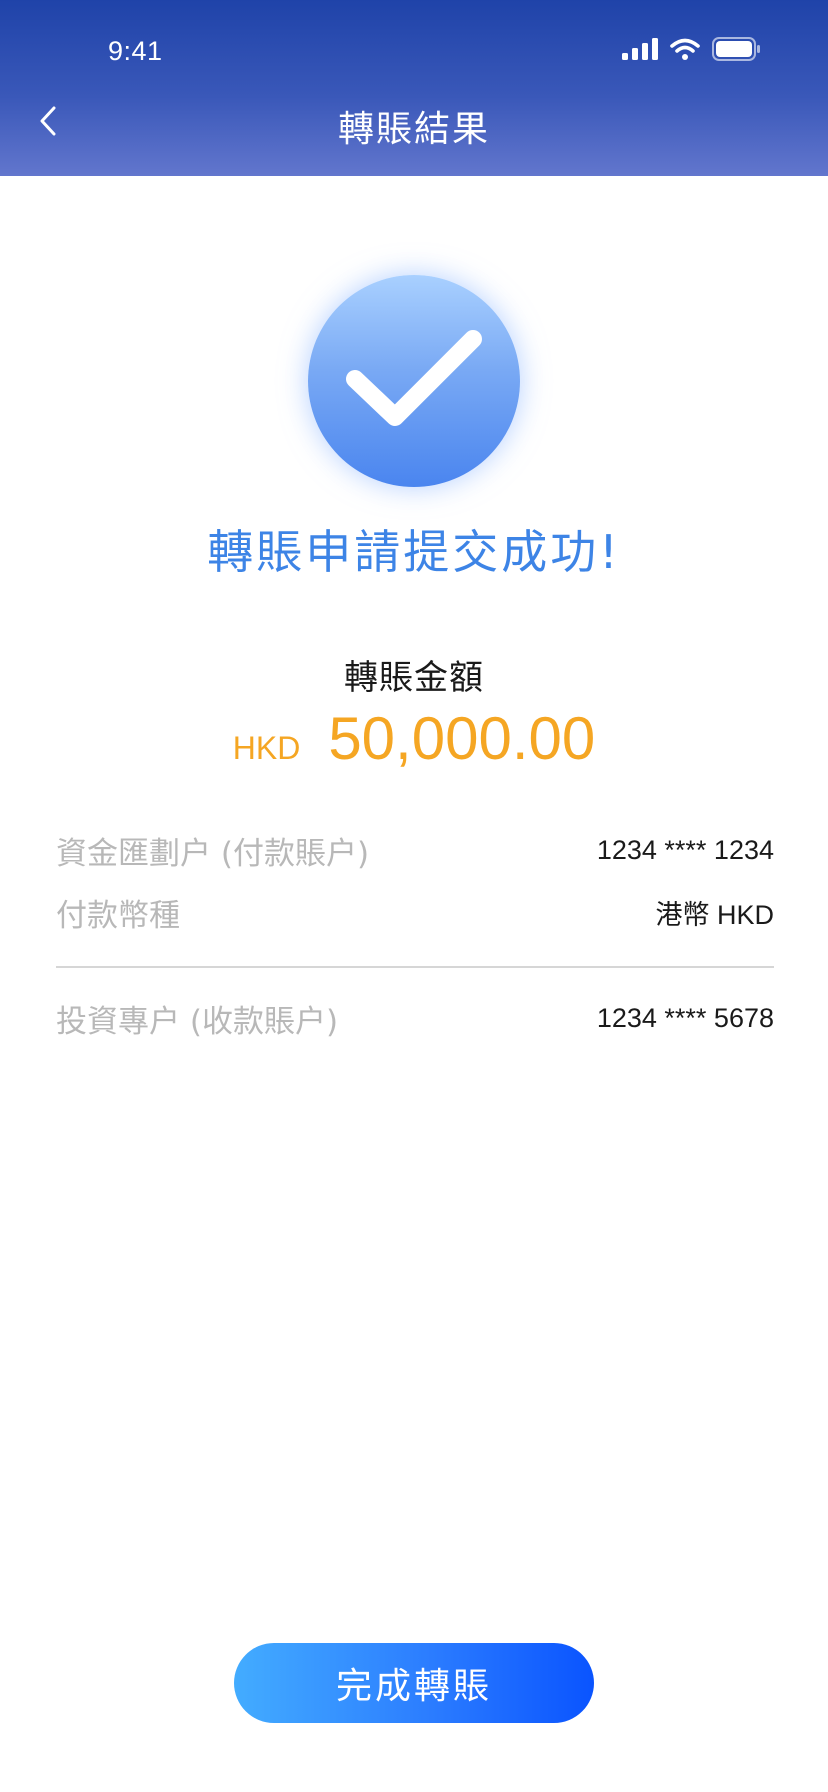 The image size is (828, 1792). Describe the element at coordinates (462, 738) in the screenshot. I see `amount-value: 50,000.00` at that location.